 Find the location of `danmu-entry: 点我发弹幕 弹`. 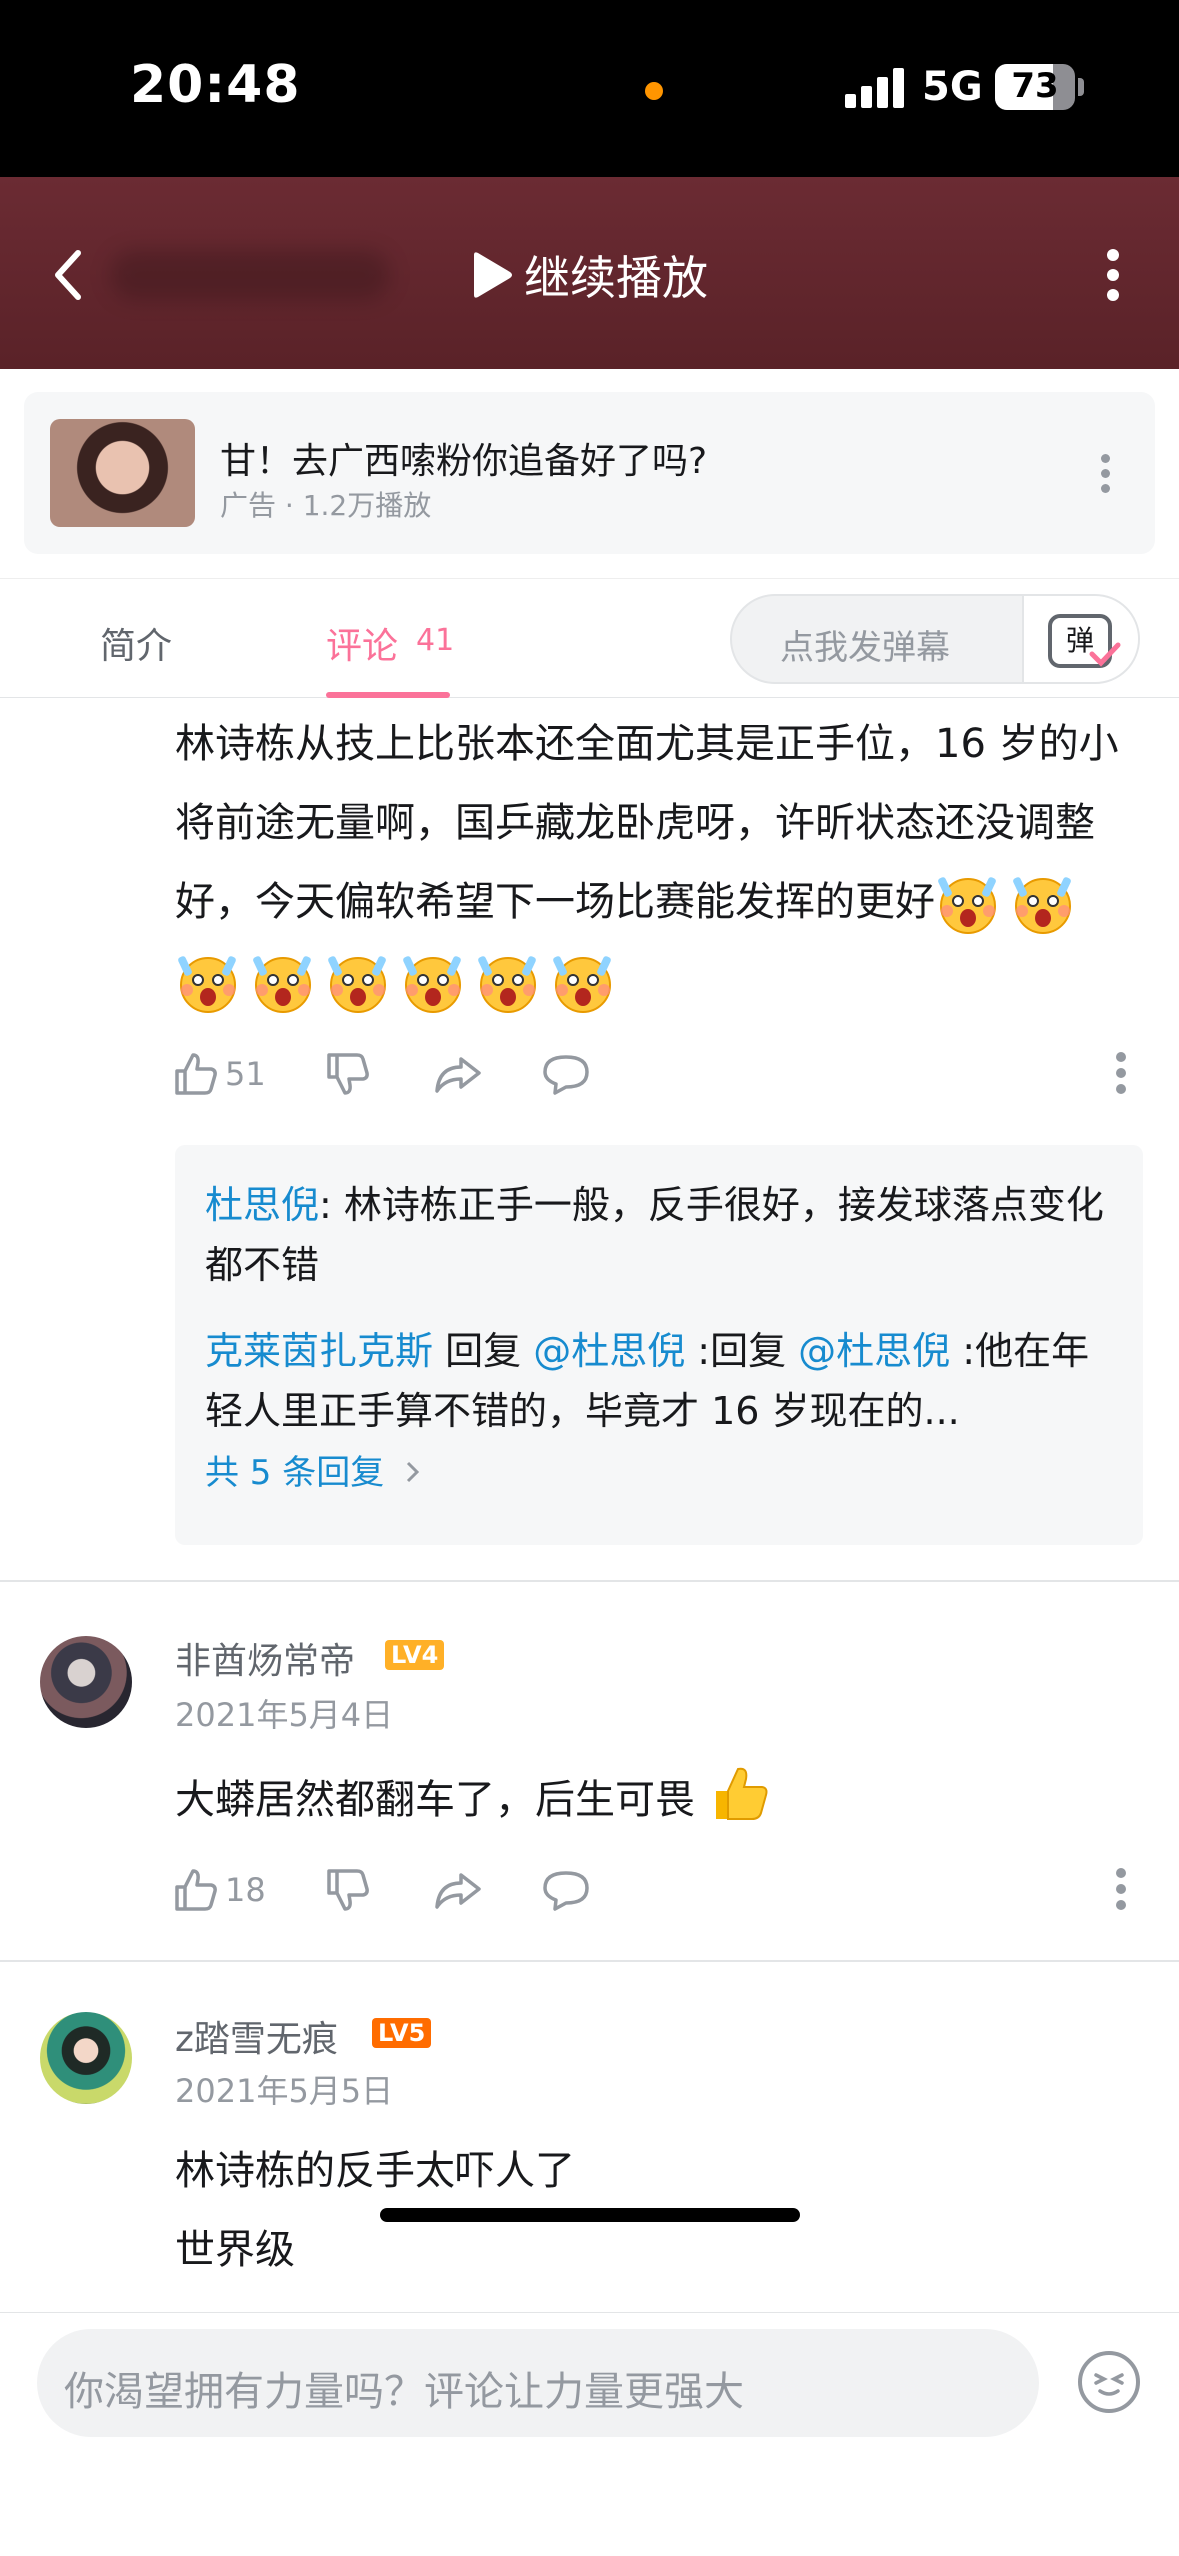

danmu-entry: 点我发弹幕 弹 is located at coordinates (935, 639).